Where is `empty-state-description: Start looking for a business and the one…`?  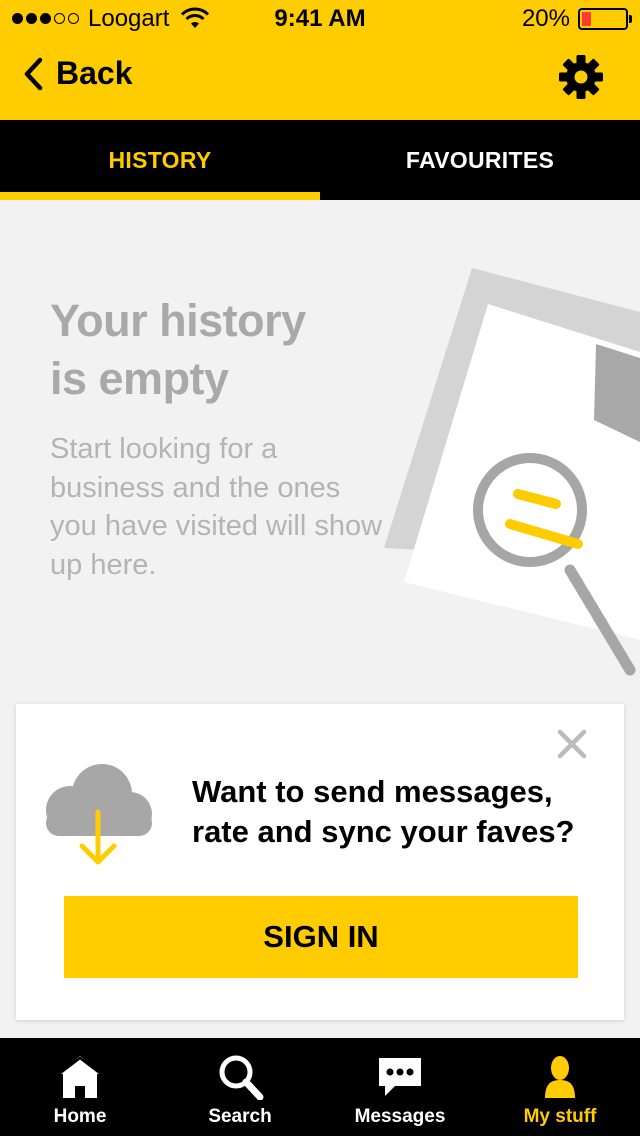 empty-state-description: Start looking for a business and the one… is located at coordinates (216, 507).